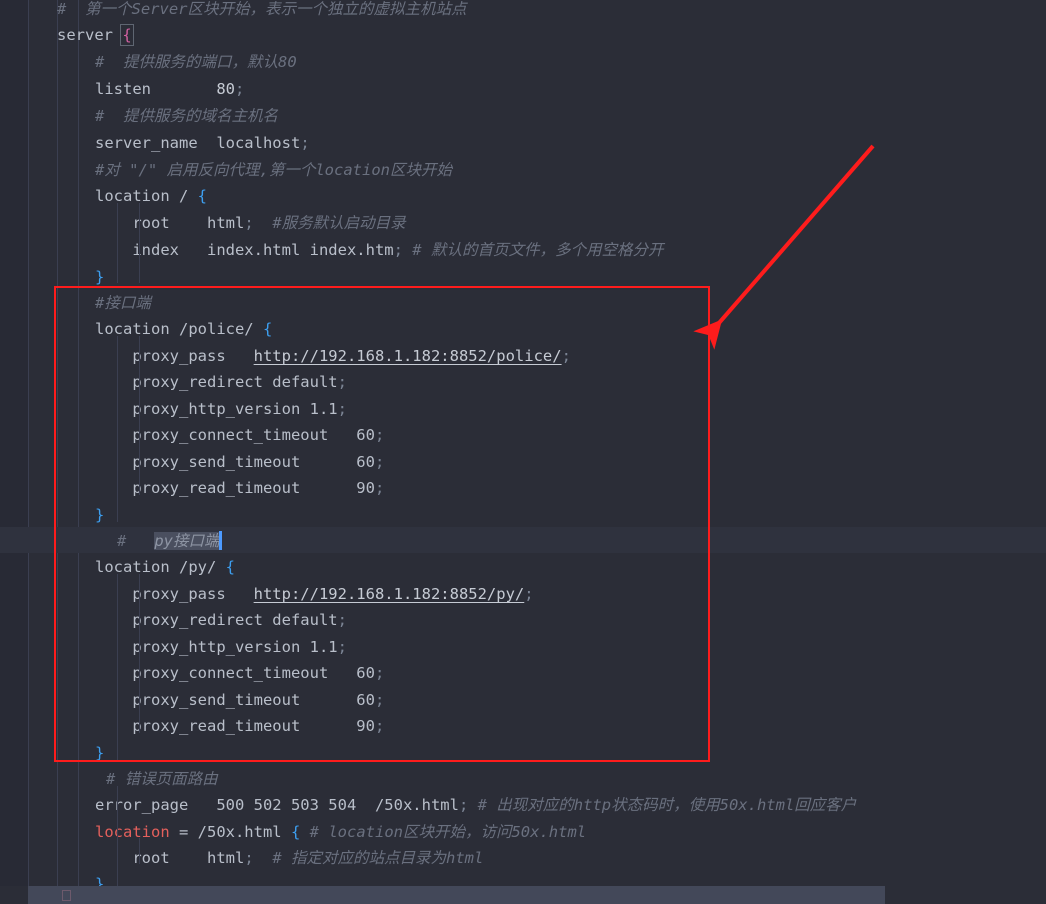 This screenshot has height=904, width=1046. Describe the element at coordinates (262, 9) in the screenshot. I see `comment-text: # 第一个Server区块开始，表示一个独立的虚拟主机站点` at that location.